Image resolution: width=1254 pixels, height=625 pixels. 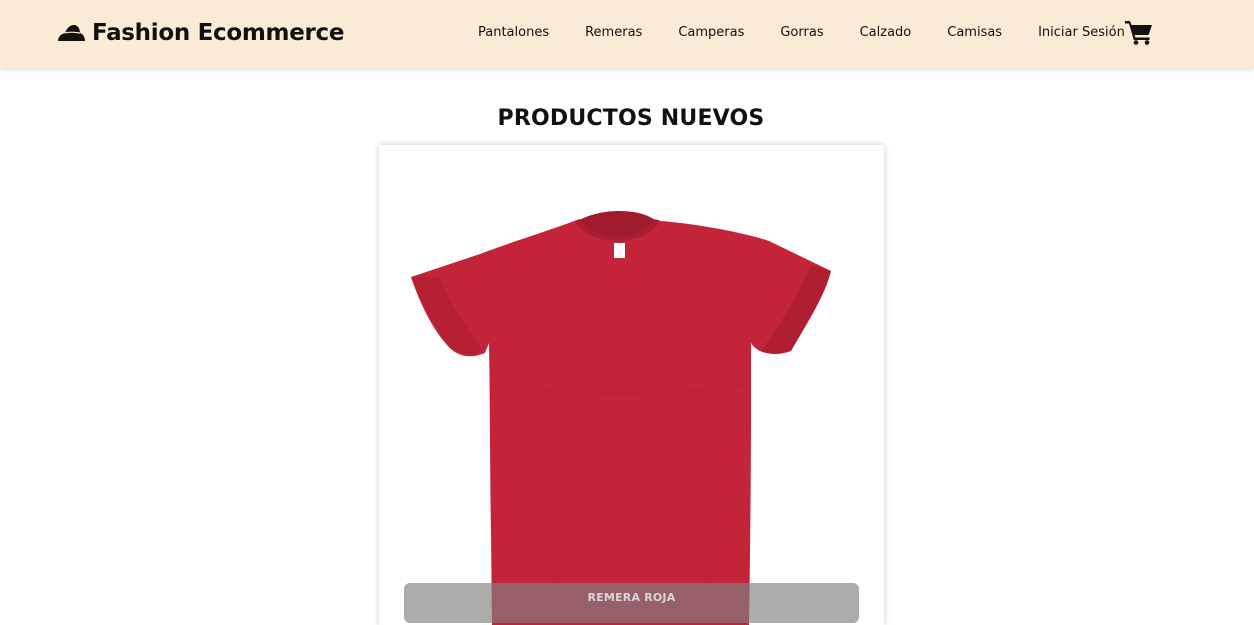 What do you see at coordinates (974, 33) in the screenshot?
I see `nav-link-camisas: Camisas` at bounding box center [974, 33].